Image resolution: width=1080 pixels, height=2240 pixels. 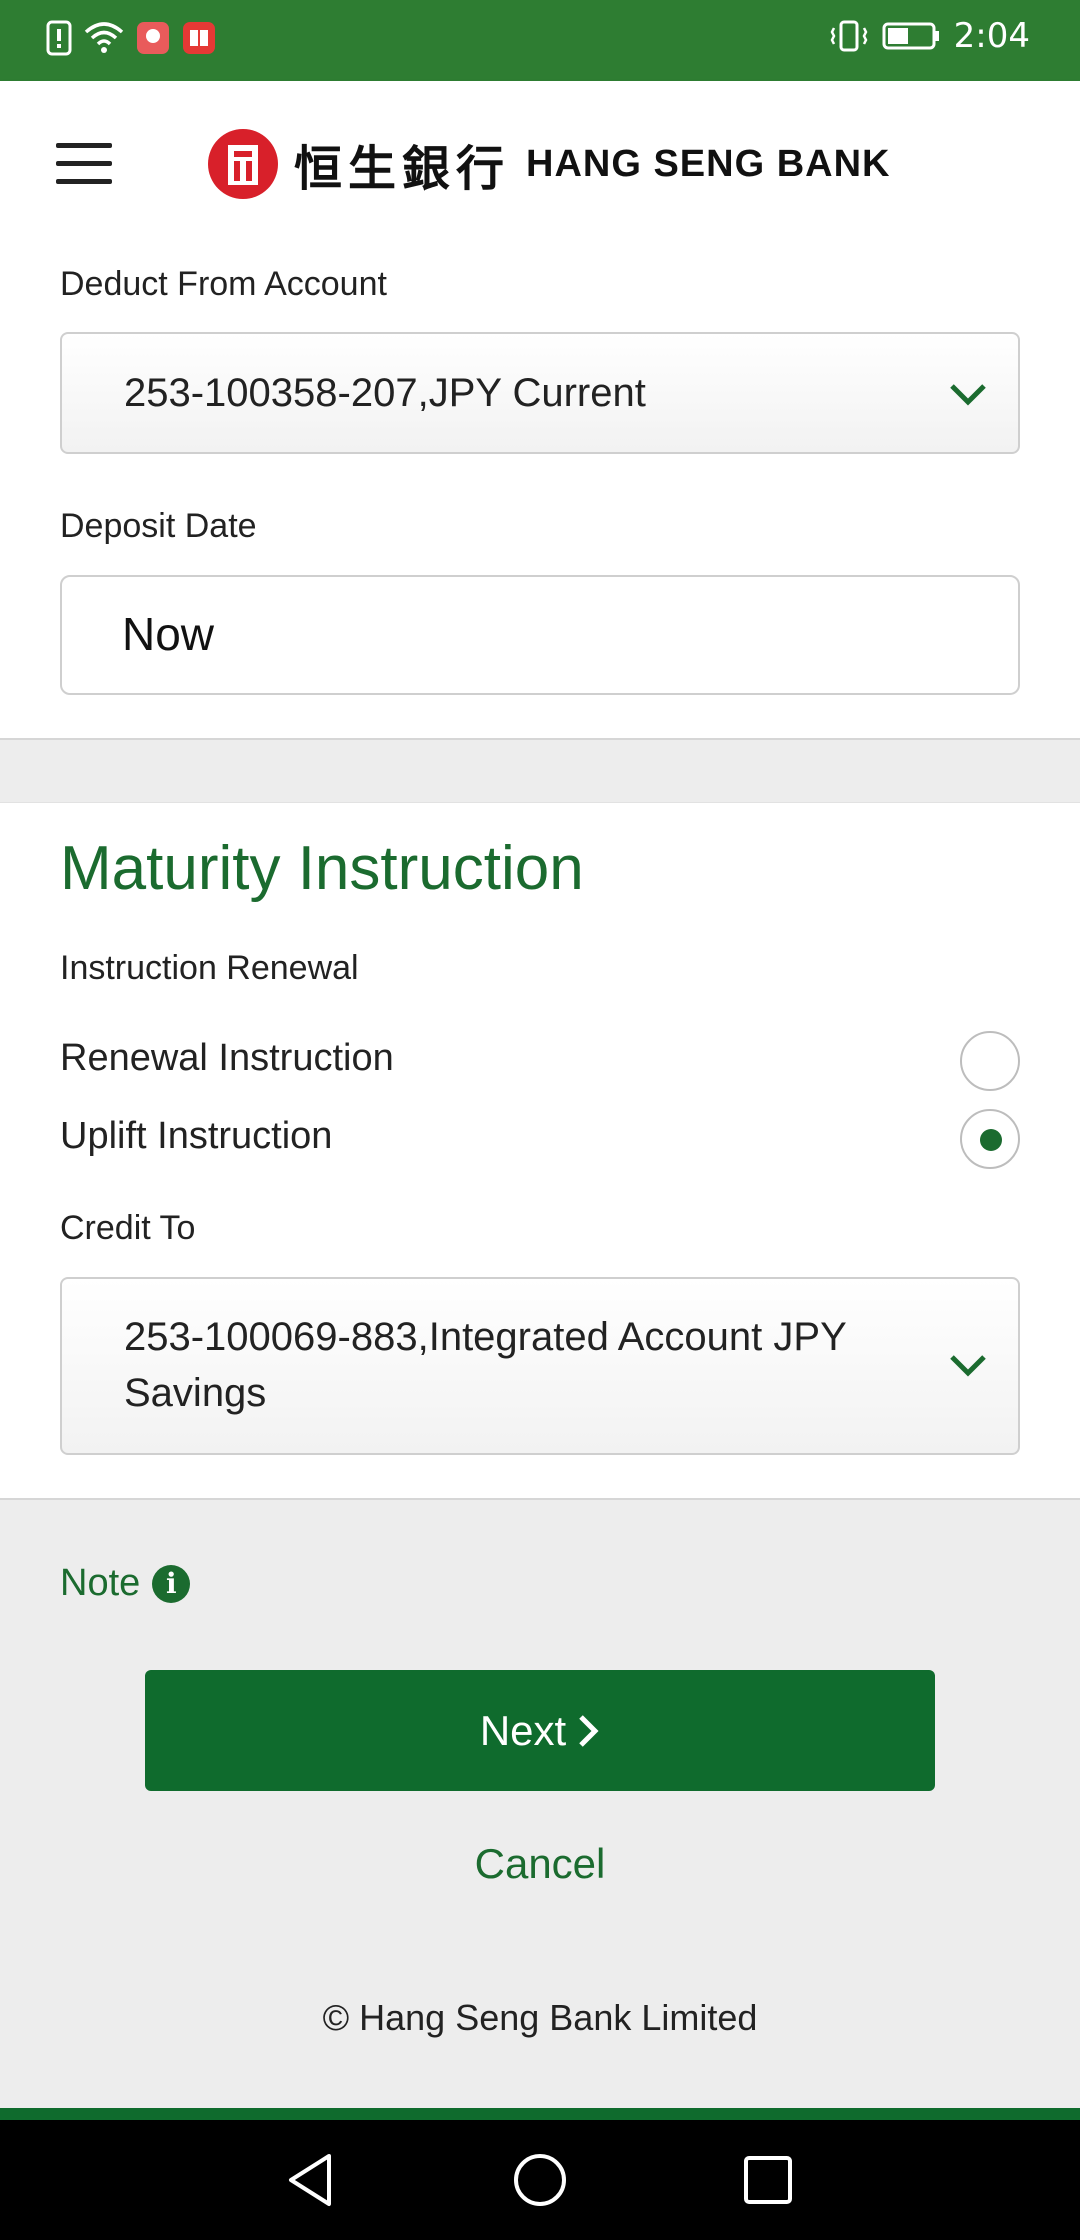 I want to click on book-app-icon, so click(x=199, y=38).